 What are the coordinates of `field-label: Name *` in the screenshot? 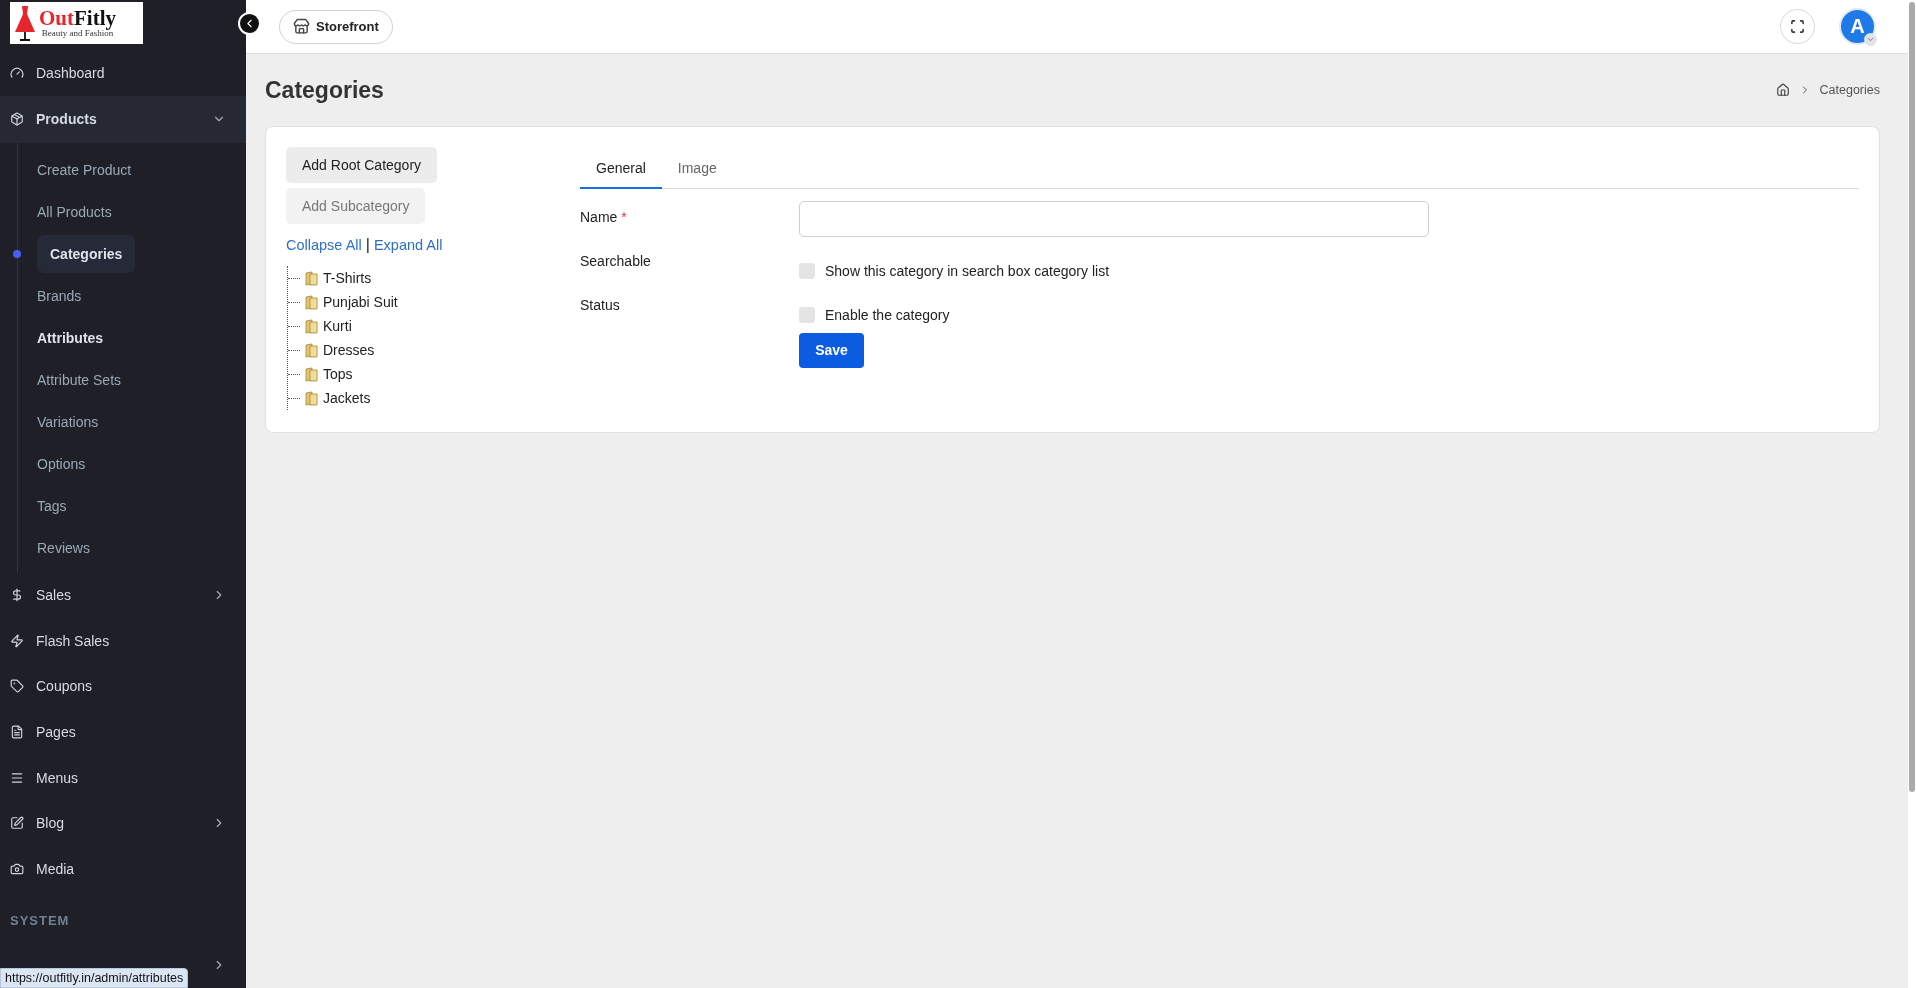 It's located at (604, 218).